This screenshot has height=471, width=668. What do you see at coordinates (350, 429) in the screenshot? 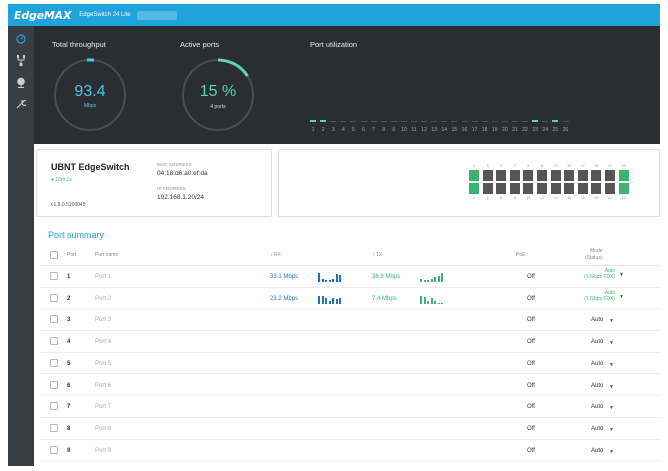
I see `table-row: 8 Port 8 Off Auto ▼` at bounding box center [350, 429].